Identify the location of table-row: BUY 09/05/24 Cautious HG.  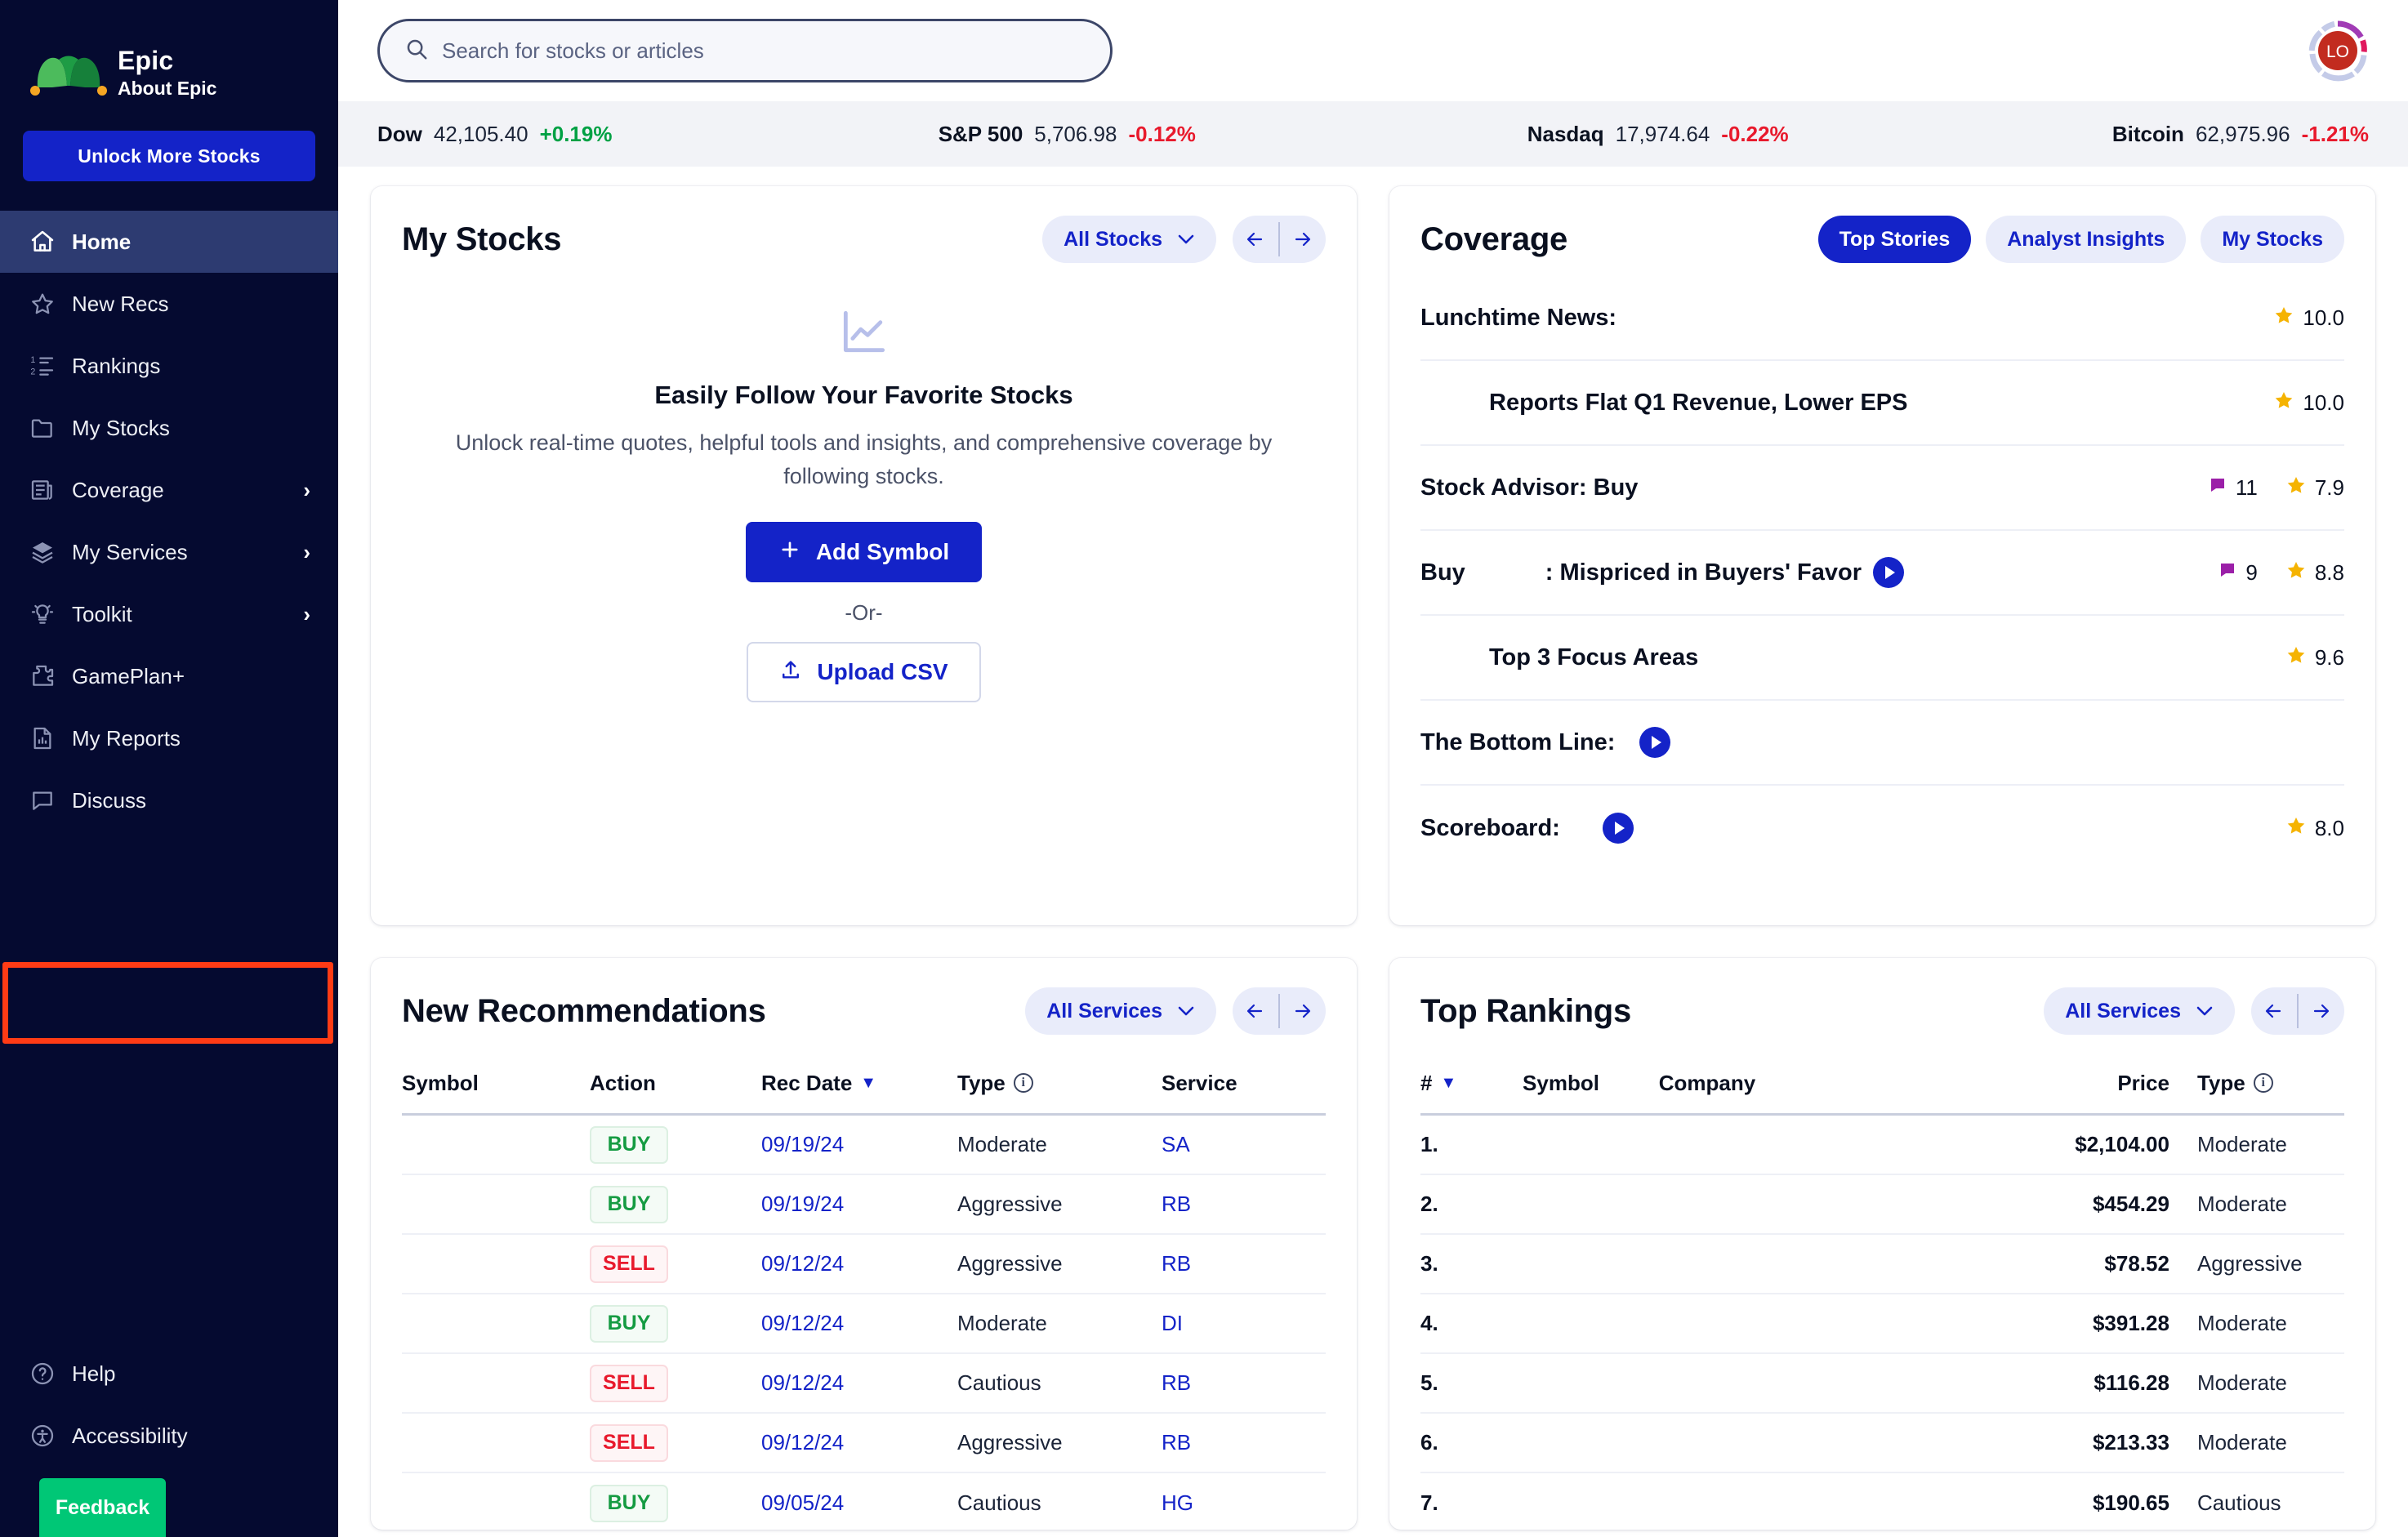
(864, 1501).